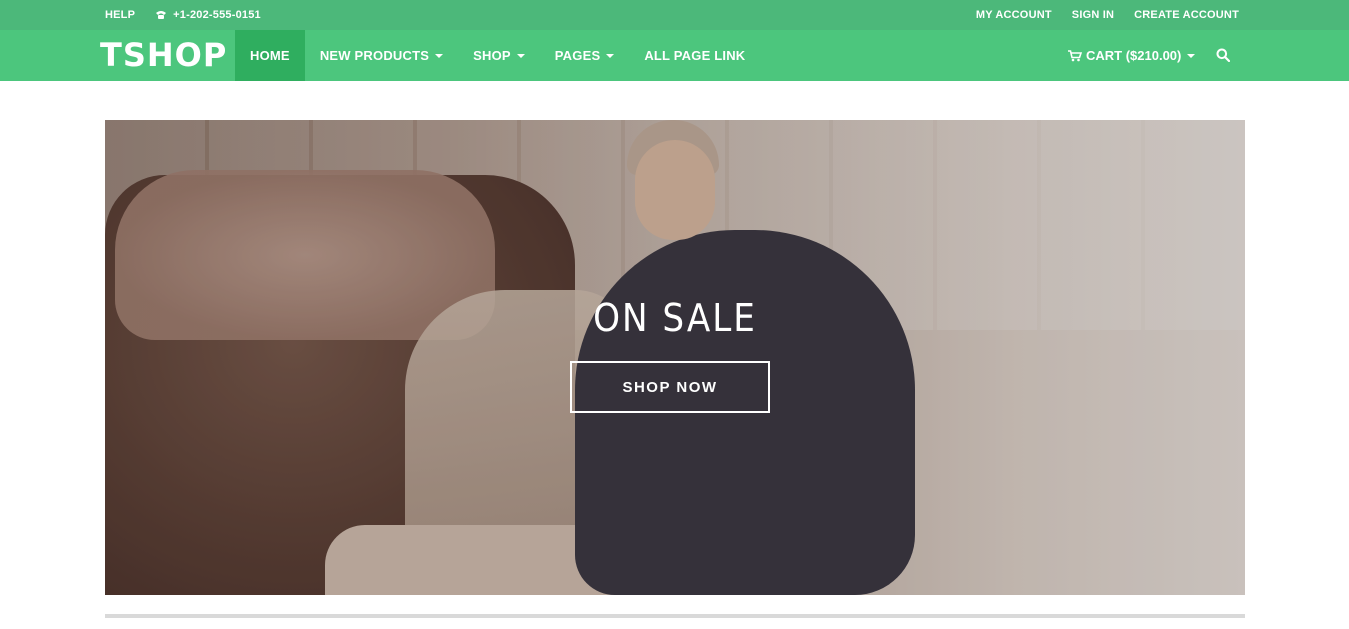  I want to click on nav-item-all-page-link: ALL PAGE LINK, so click(694, 55).